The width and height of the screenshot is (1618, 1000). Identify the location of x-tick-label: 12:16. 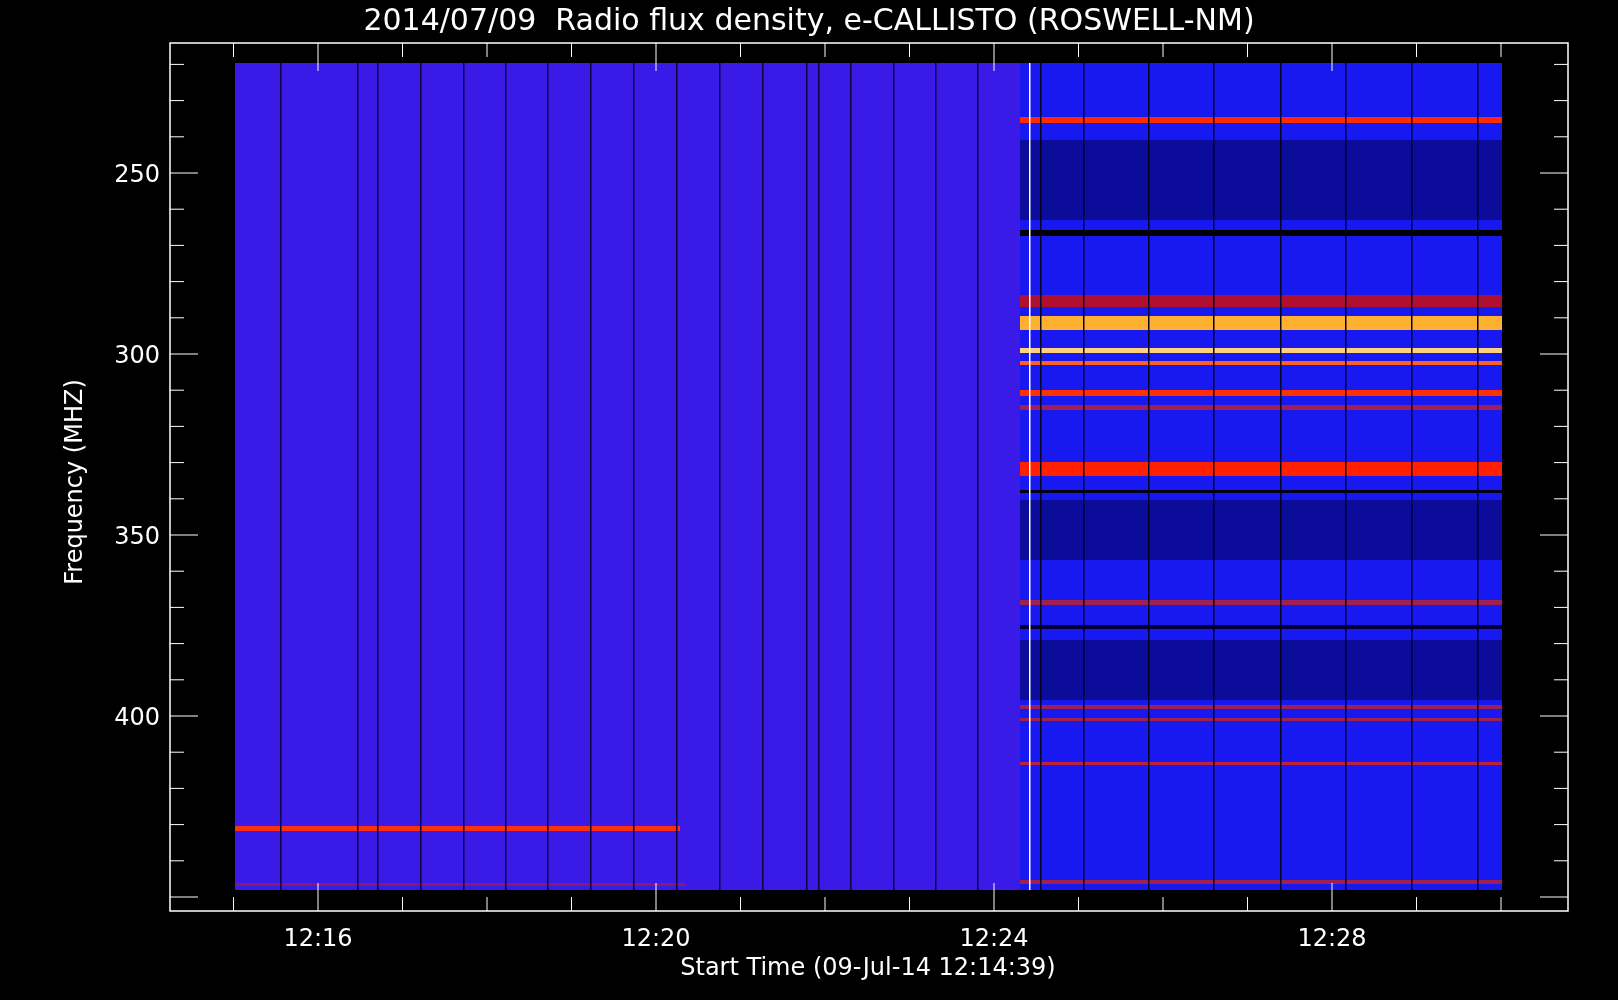
(318, 938).